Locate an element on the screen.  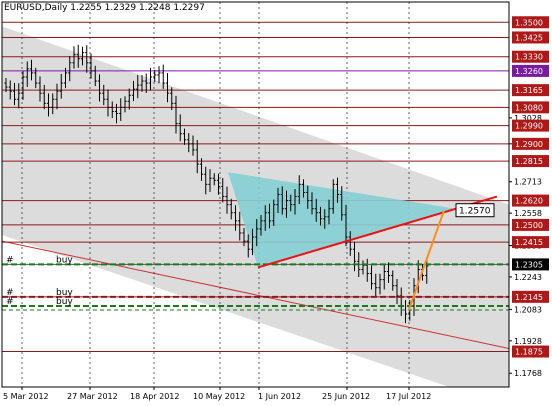
level-label: 1.2990 is located at coordinates (529, 126).